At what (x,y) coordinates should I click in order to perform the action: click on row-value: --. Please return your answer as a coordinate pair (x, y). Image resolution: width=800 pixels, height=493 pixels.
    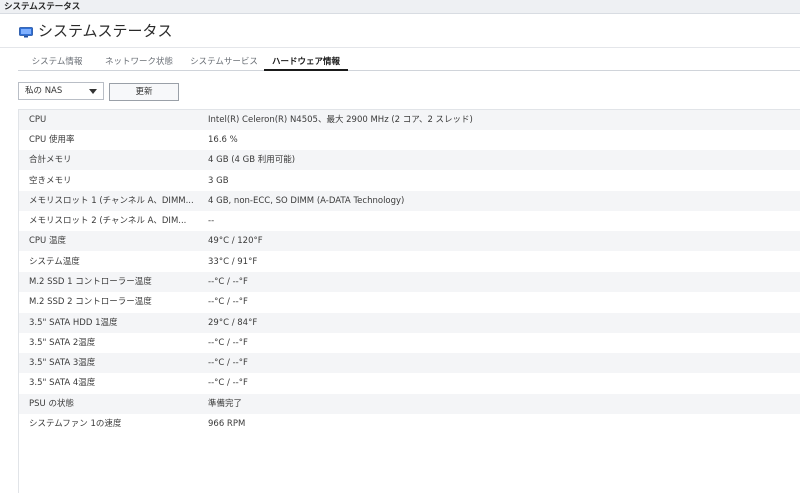
    Looking at the image, I should click on (211, 221).